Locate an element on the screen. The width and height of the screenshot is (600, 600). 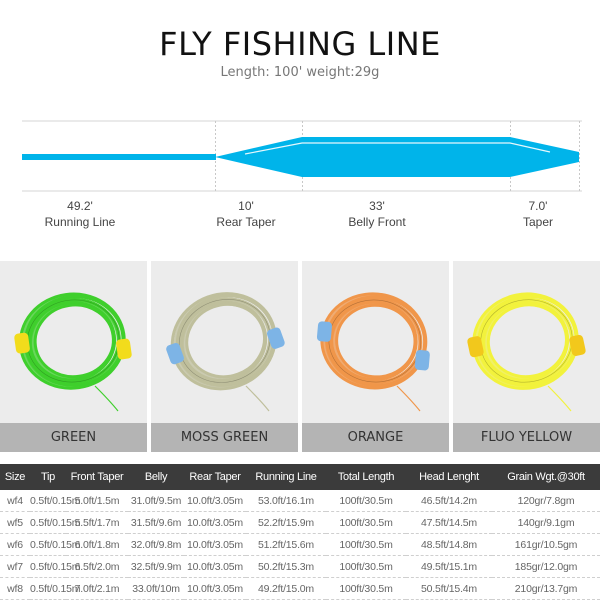
segment-name: Belly Front is located at coordinates (377, 222).